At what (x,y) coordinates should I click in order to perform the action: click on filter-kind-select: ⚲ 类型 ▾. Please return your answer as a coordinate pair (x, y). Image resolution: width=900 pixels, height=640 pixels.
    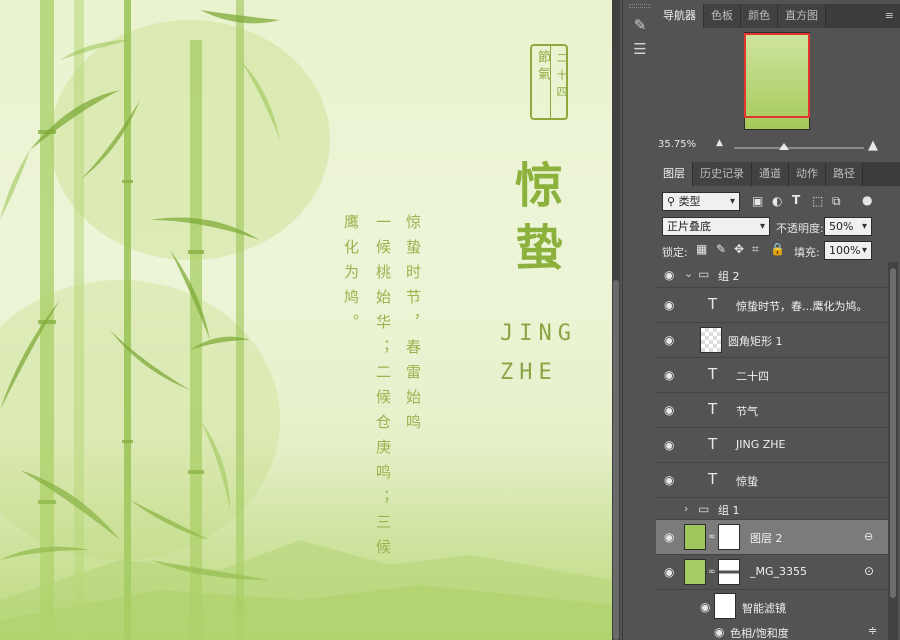
    Looking at the image, I should click on (701, 201).